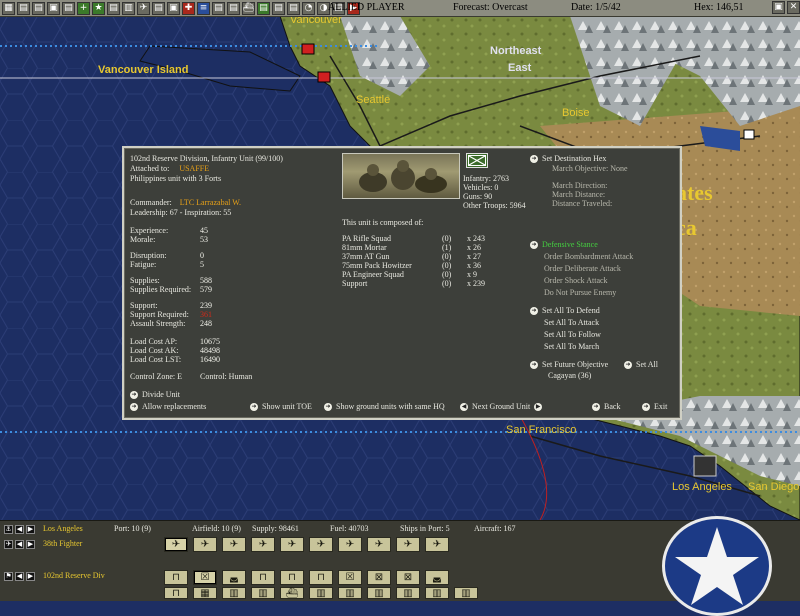  I want to click on exit-button: ➜ Exit, so click(654, 407).